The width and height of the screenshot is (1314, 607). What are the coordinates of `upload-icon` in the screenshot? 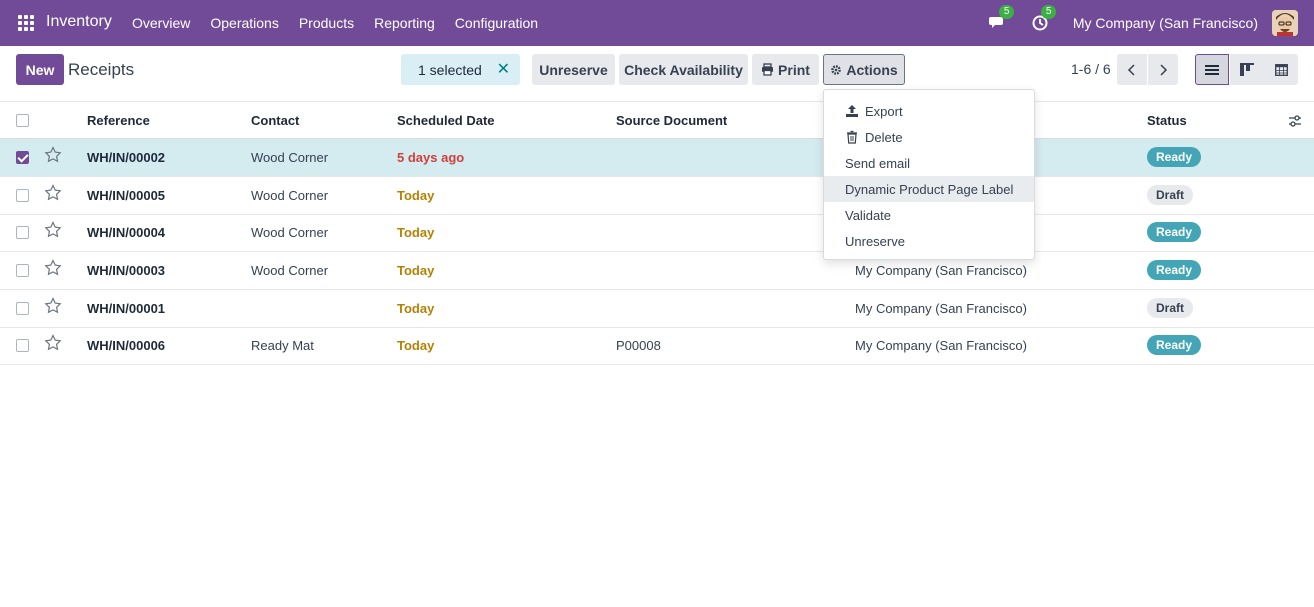 It's located at (852, 111).